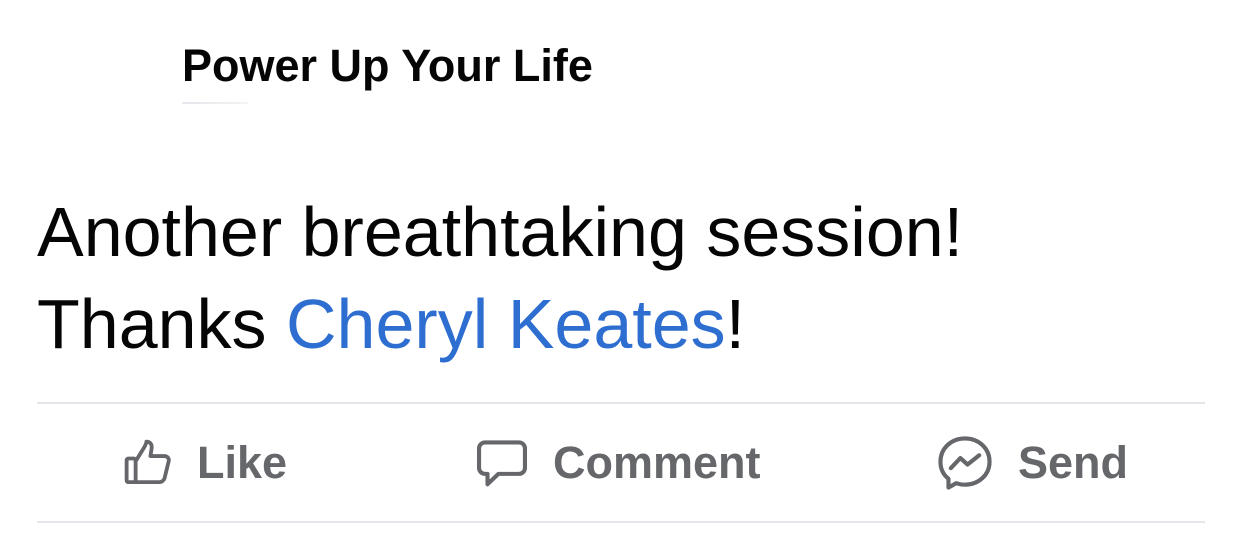 The image size is (1242, 551). I want to click on mention-link: Cheryl Keates, so click(506, 324).